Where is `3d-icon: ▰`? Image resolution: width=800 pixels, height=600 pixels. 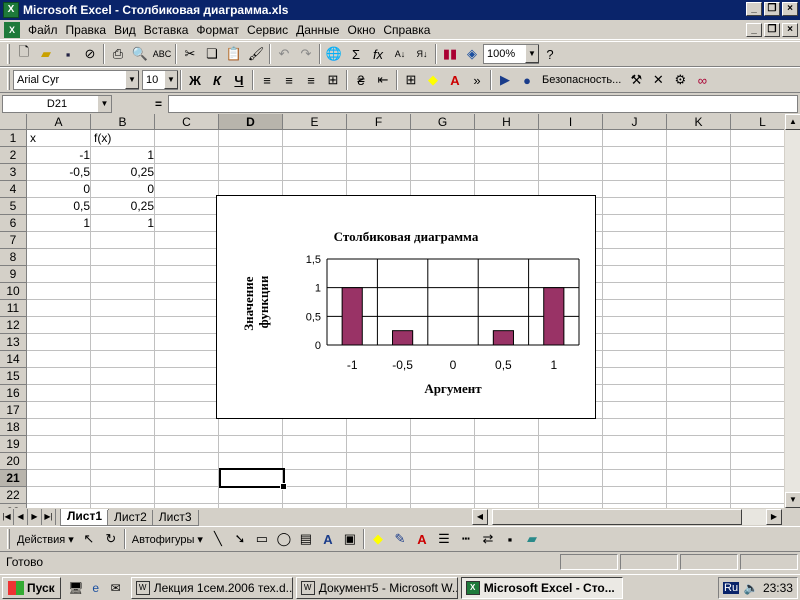 3d-icon: ▰ is located at coordinates (532, 539).